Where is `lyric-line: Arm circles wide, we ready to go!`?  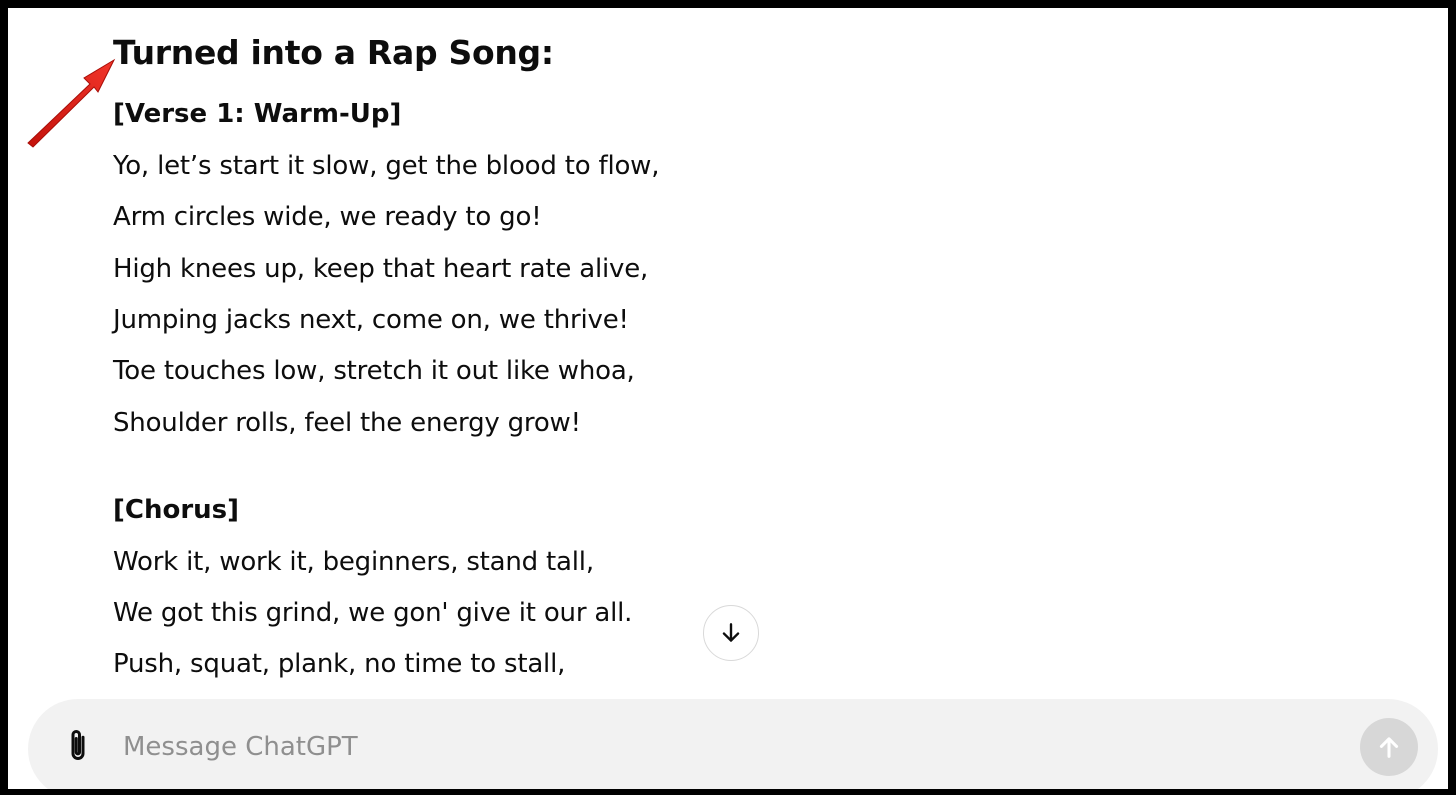
lyric-line: Arm circles wide, we ready to go! is located at coordinates (327, 217).